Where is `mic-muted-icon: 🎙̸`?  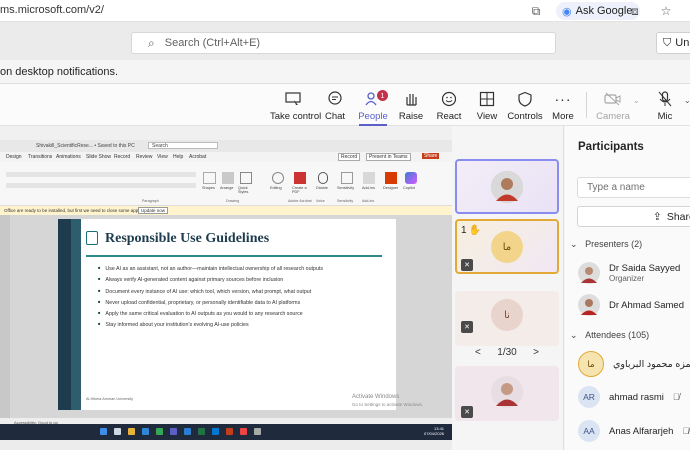
mic-muted-icon: 🎙̸ is located at coordinates (686, 431).